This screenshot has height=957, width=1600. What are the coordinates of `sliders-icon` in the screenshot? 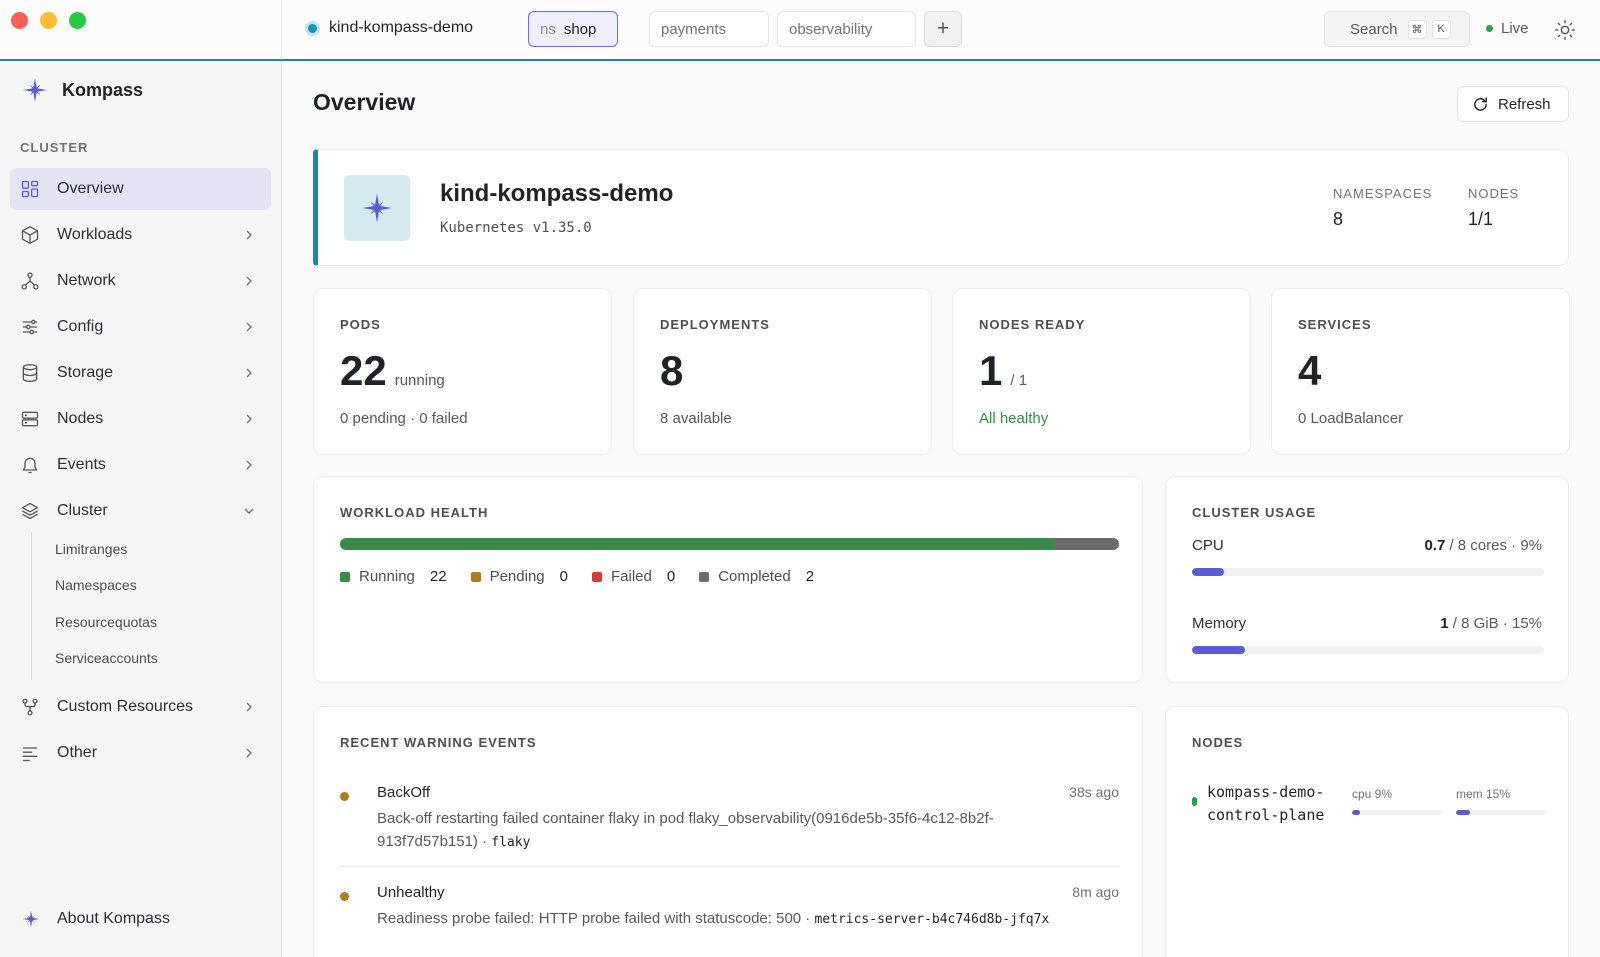 It's located at (30, 327).